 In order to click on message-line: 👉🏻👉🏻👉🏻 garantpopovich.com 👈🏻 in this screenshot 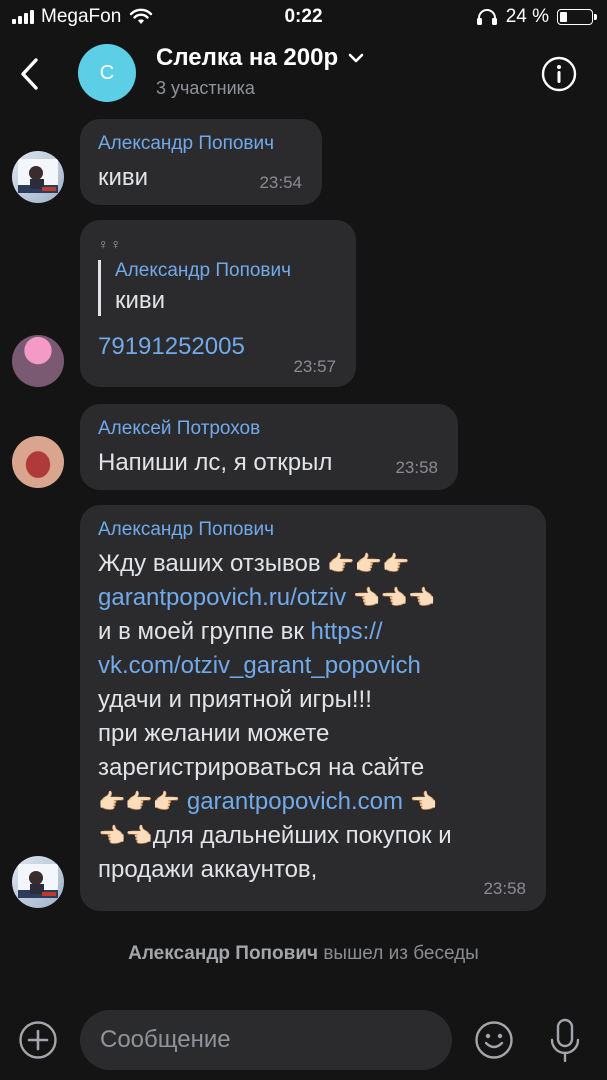, I will do `click(313, 802)`.